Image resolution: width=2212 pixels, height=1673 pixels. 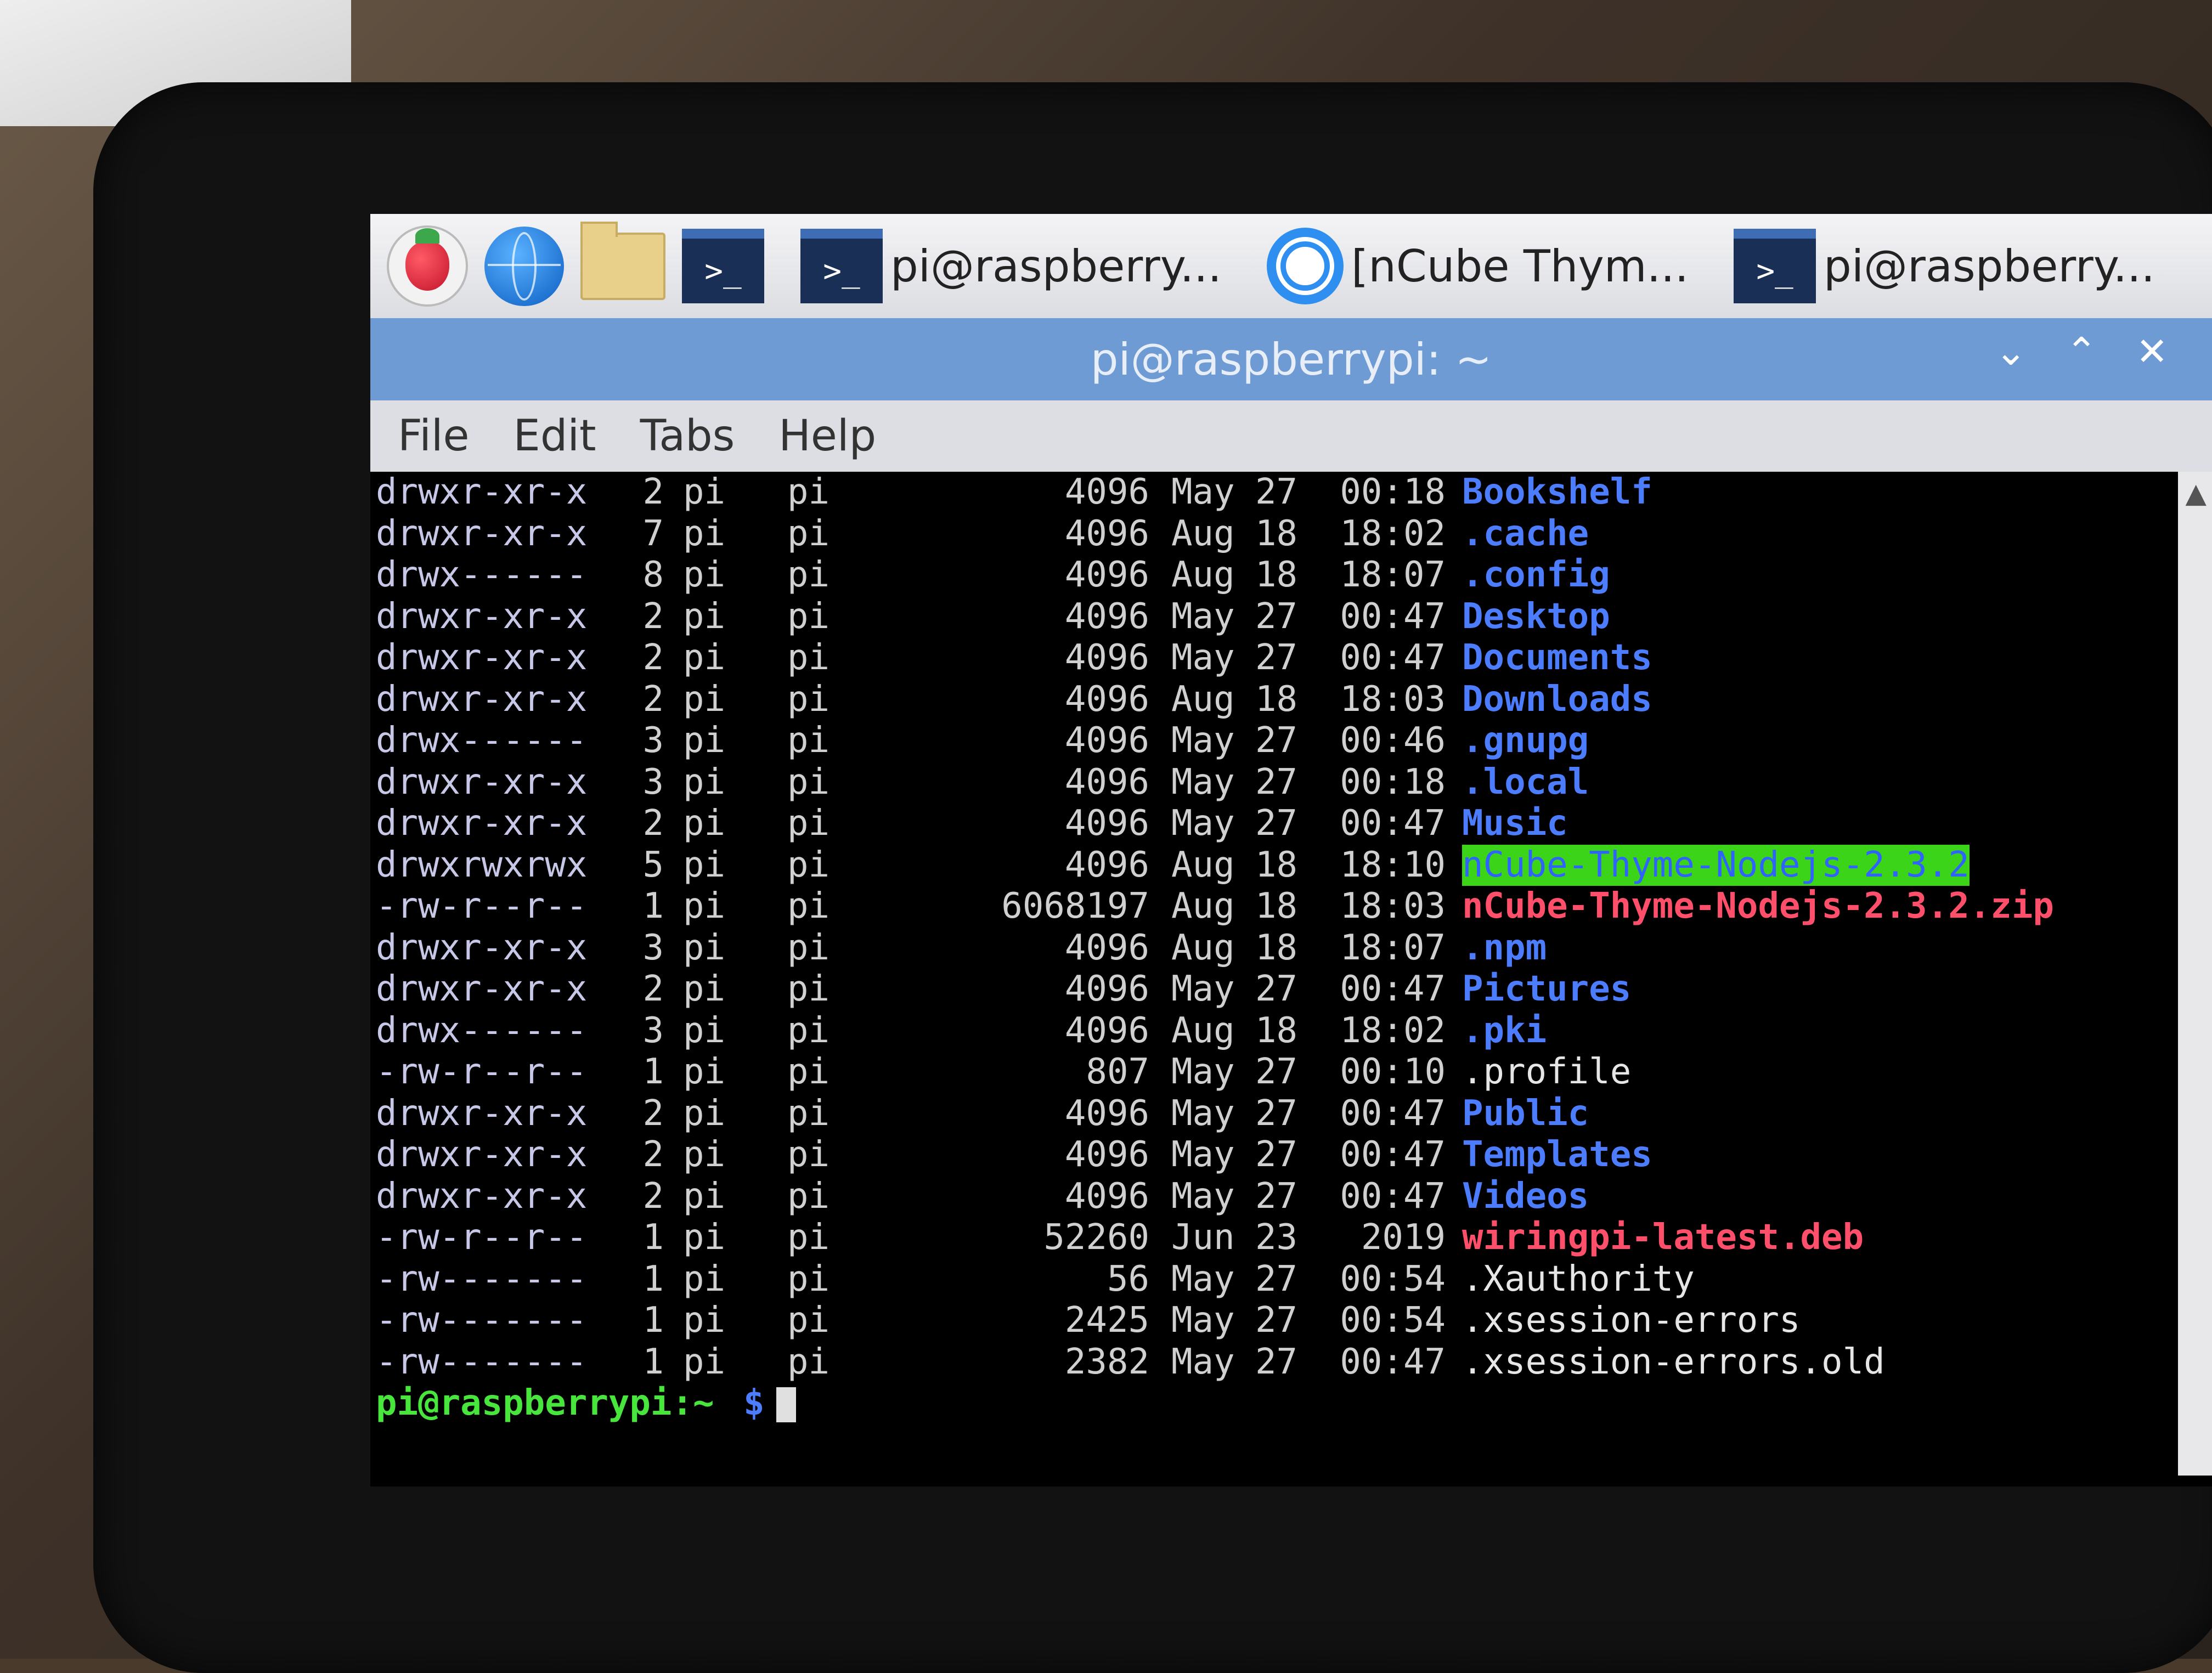 I want to click on day: 23, so click(x=1276, y=1237).